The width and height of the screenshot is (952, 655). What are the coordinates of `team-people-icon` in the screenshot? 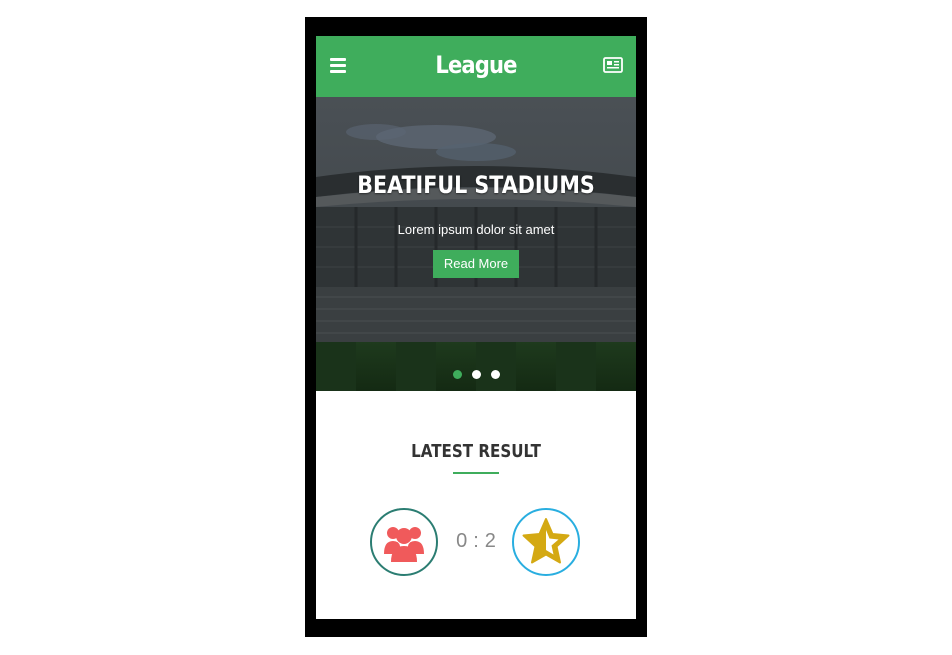 It's located at (404, 544).